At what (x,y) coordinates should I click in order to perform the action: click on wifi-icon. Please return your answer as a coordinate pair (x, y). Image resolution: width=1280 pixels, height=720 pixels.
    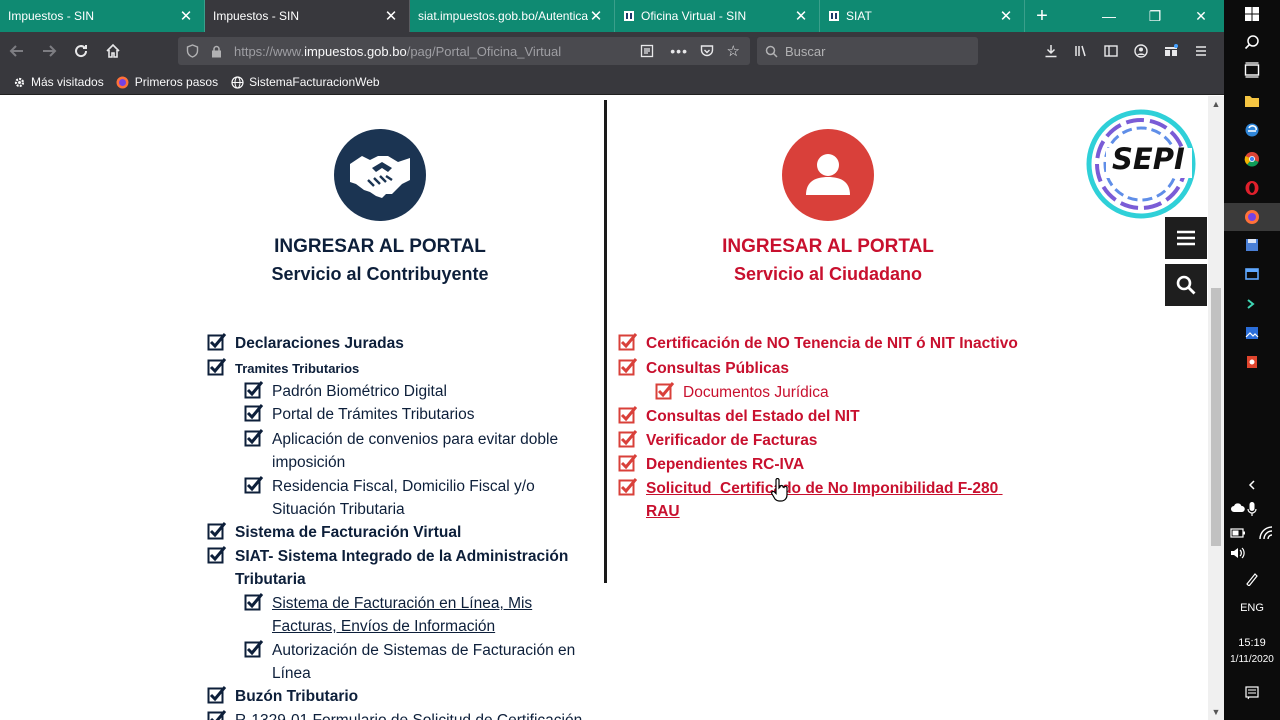
    Looking at the image, I should click on (1266, 533).